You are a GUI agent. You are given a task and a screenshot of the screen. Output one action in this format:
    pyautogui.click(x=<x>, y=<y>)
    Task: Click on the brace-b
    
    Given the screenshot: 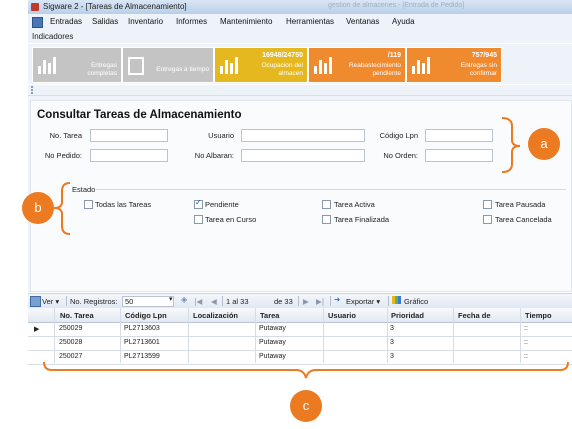 What is the action you would take?
    pyautogui.click(x=62, y=208)
    